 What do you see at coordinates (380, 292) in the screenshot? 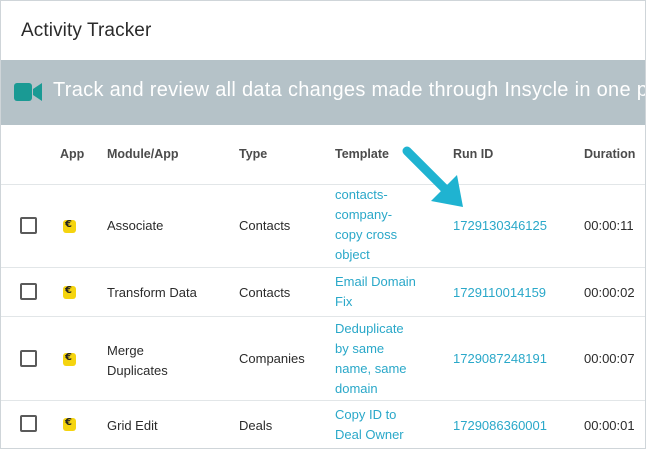
I see `template-link: Email Domain Fix` at bounding box center [380, 292].